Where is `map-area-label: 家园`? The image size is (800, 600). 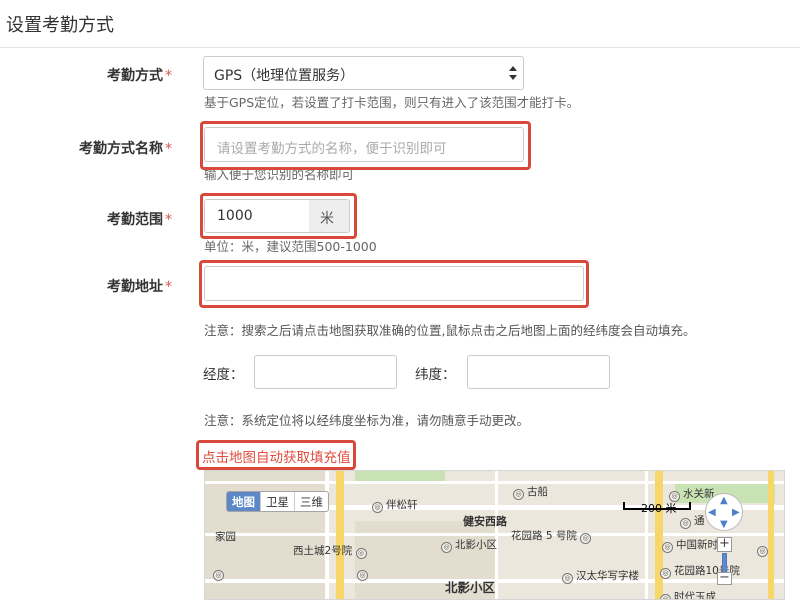
map-area-label: 家园 is located at coordinates (225, 537).